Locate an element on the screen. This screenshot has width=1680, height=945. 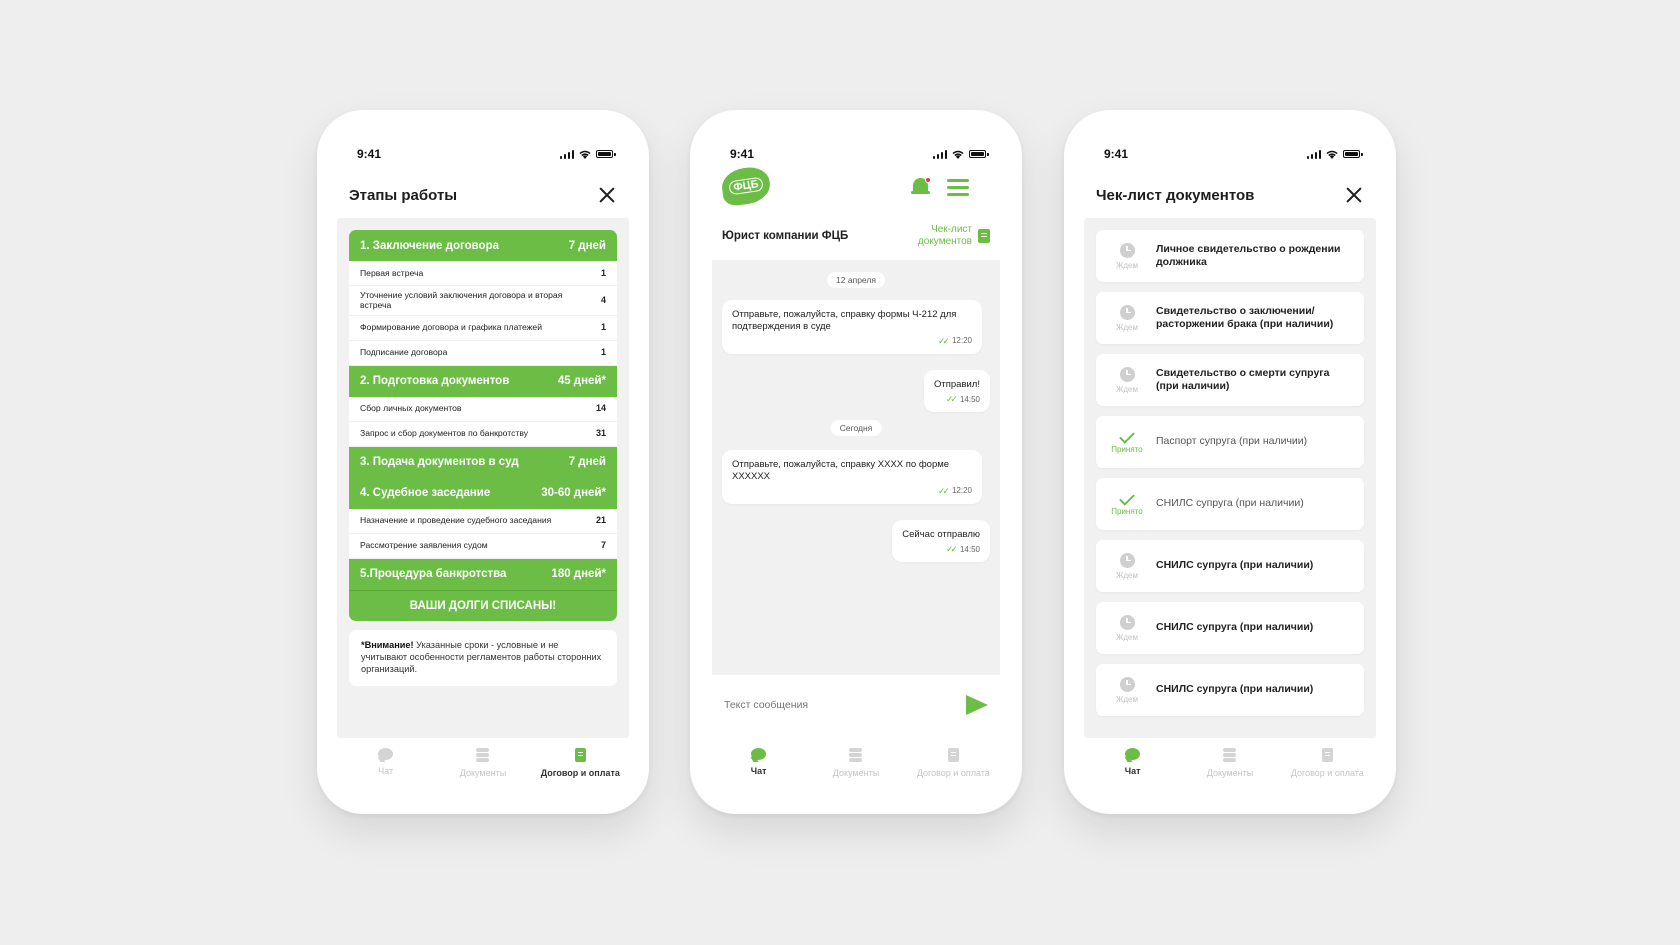
logo: ФЦБ is located at coordinates (746, 186).